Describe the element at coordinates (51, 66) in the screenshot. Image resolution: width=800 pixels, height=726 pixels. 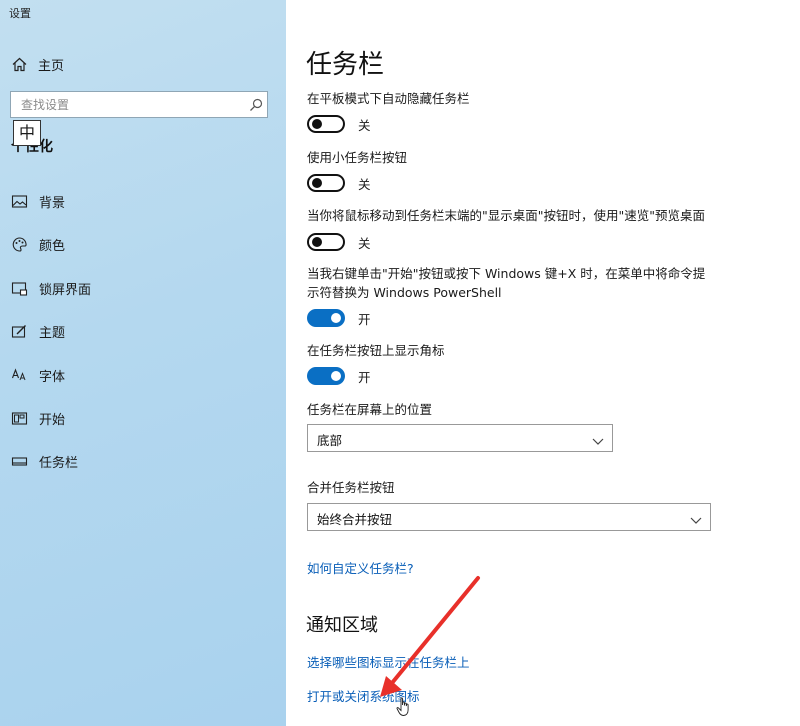
I see `home-label: 主页` at that location.